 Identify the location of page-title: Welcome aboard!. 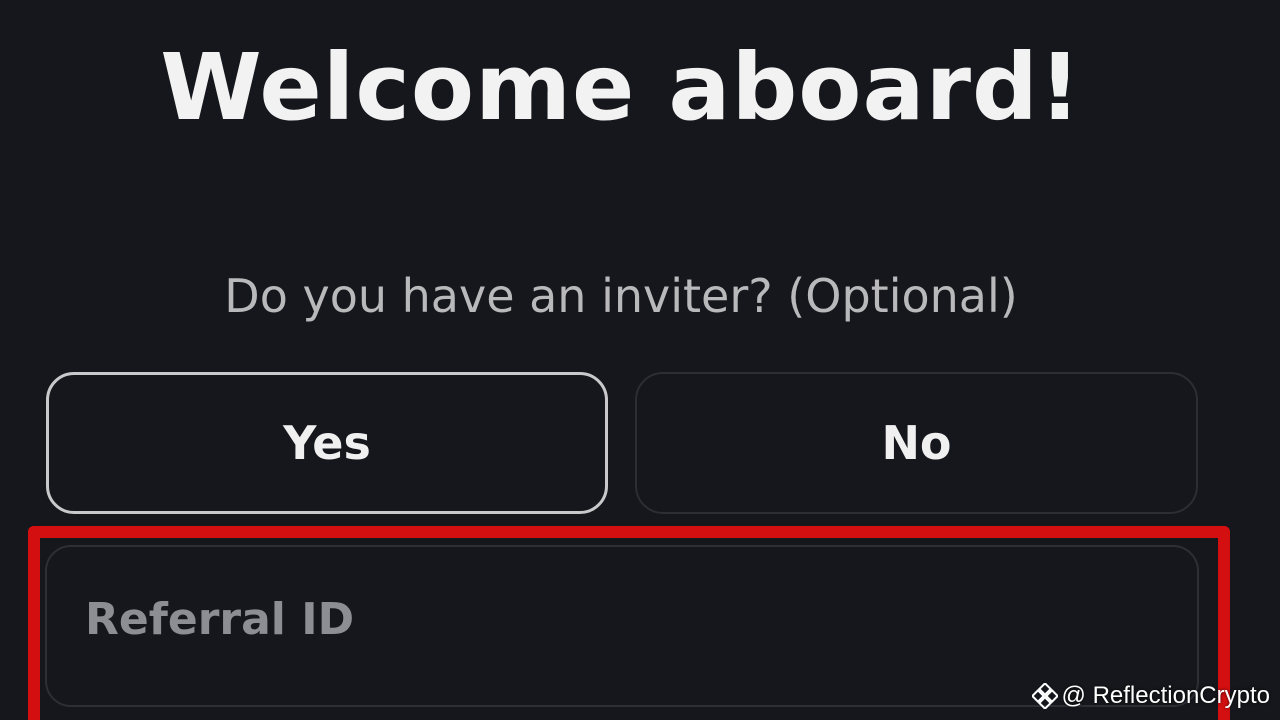
(621, 87).